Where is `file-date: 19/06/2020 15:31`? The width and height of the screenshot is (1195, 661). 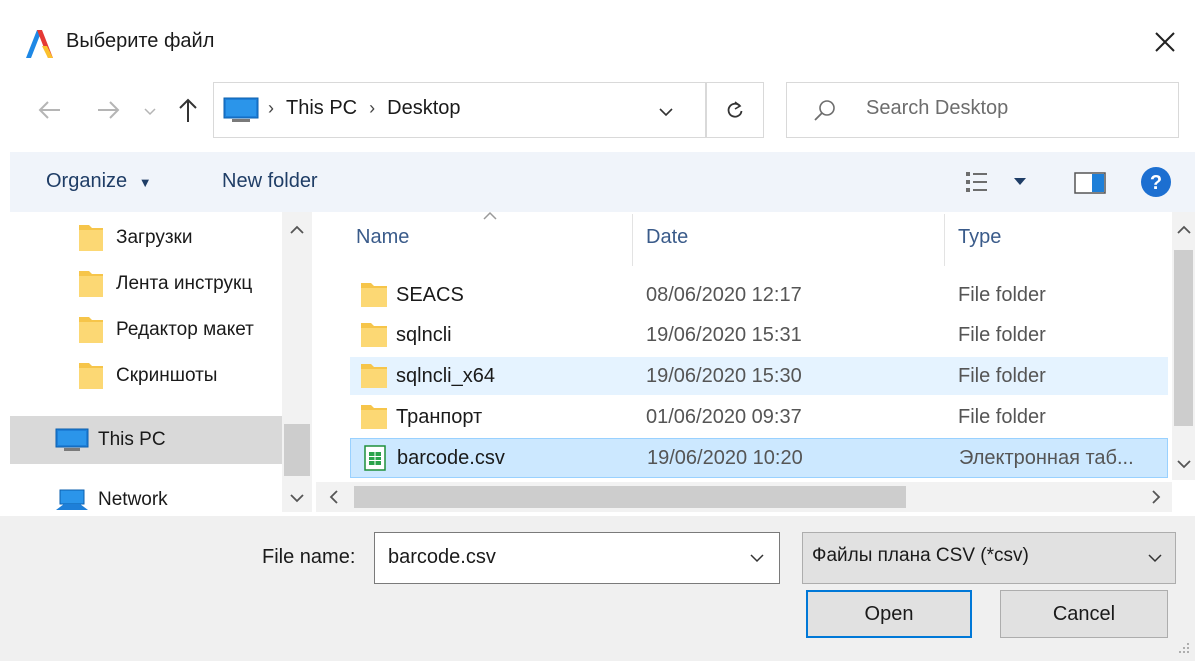 file-date: 19/06/2020 15:31 is located at coordinates (724, 335).